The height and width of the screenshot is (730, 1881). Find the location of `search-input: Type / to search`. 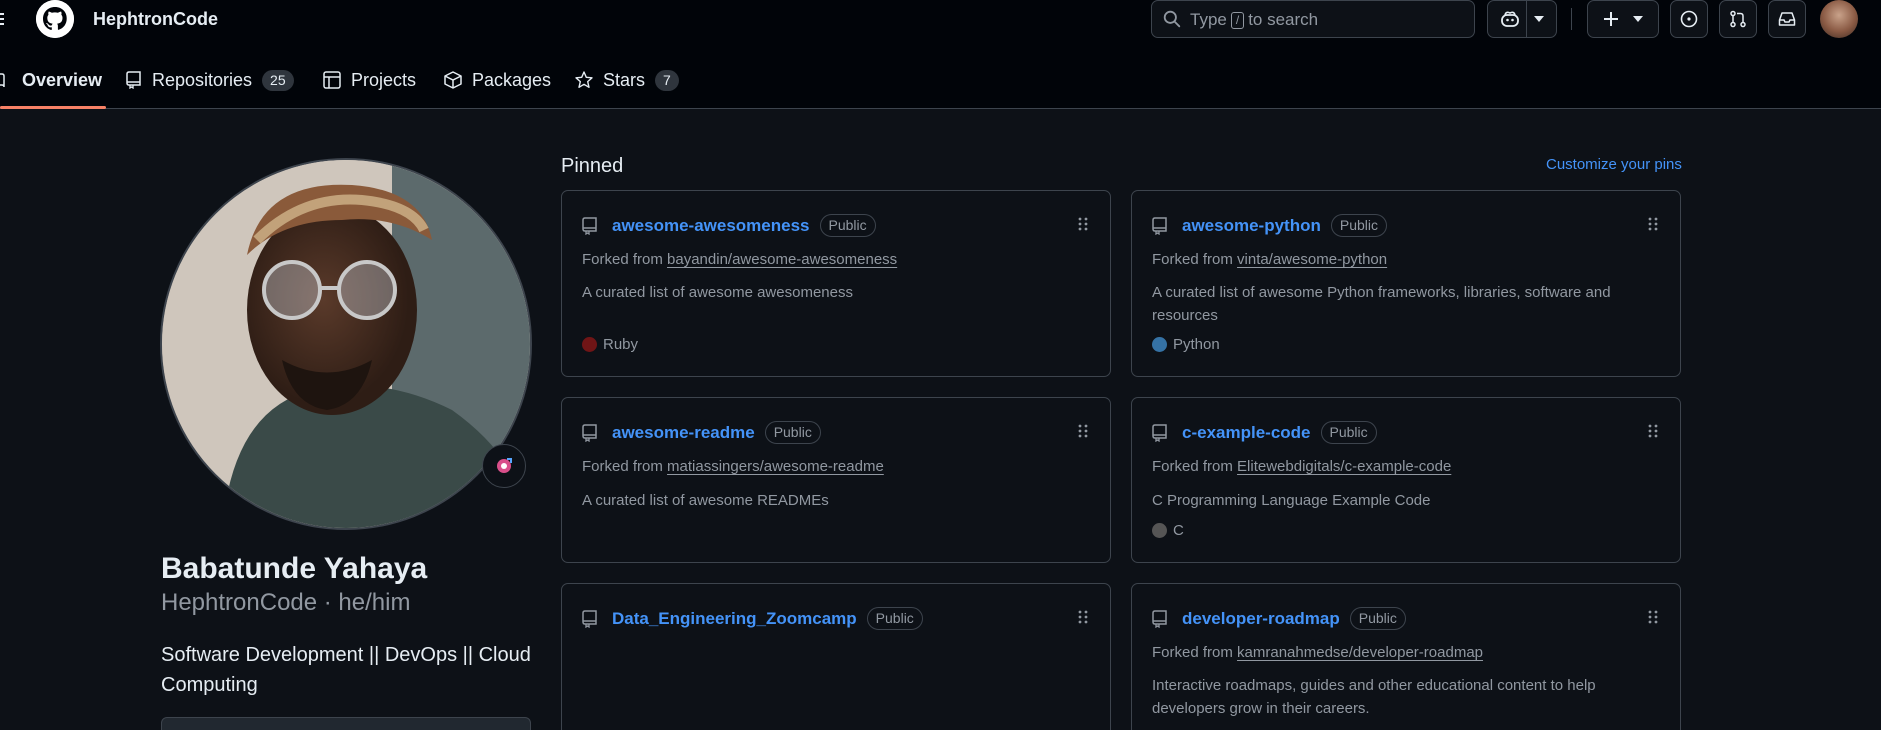

search-input: Type / to search is located at coordinates (1313, 19).